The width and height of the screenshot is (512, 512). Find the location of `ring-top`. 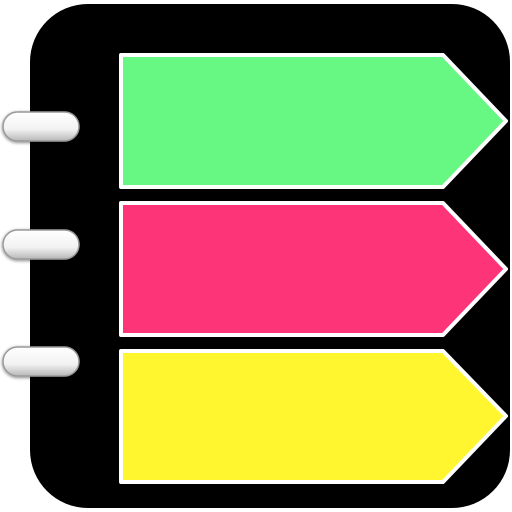

ring-top is located at coordinates (41, 126).